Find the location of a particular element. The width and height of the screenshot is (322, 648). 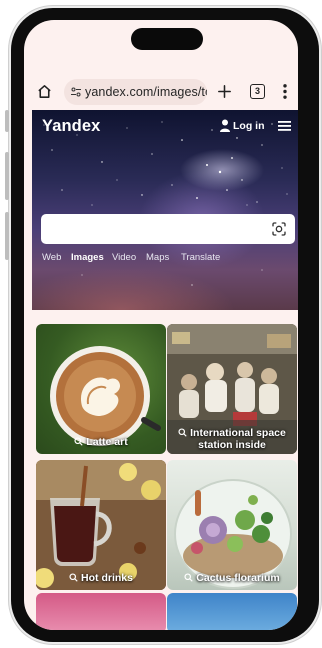

service-tab-images: Images is located at coordinates (87, 257).